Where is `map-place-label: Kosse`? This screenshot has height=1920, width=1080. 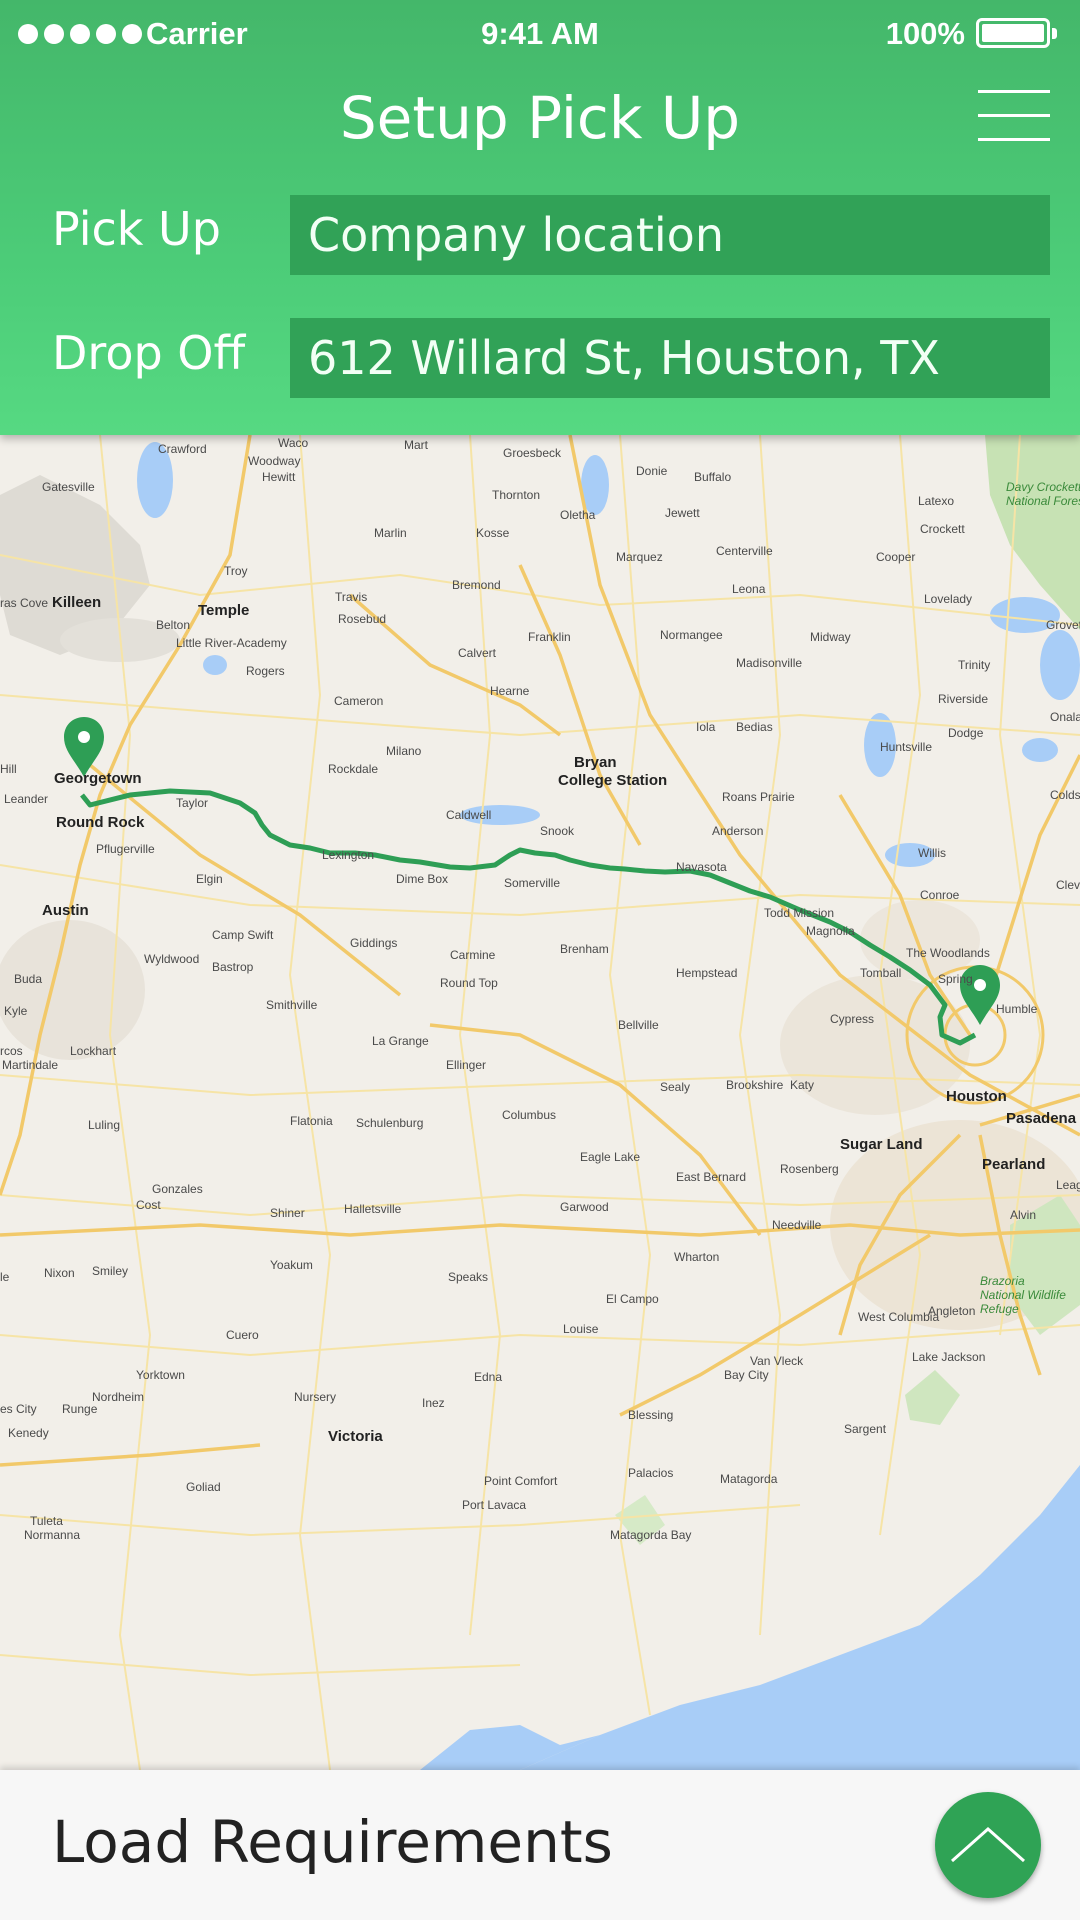 map-place-label: Kosse is located at coordinates (493, 533).